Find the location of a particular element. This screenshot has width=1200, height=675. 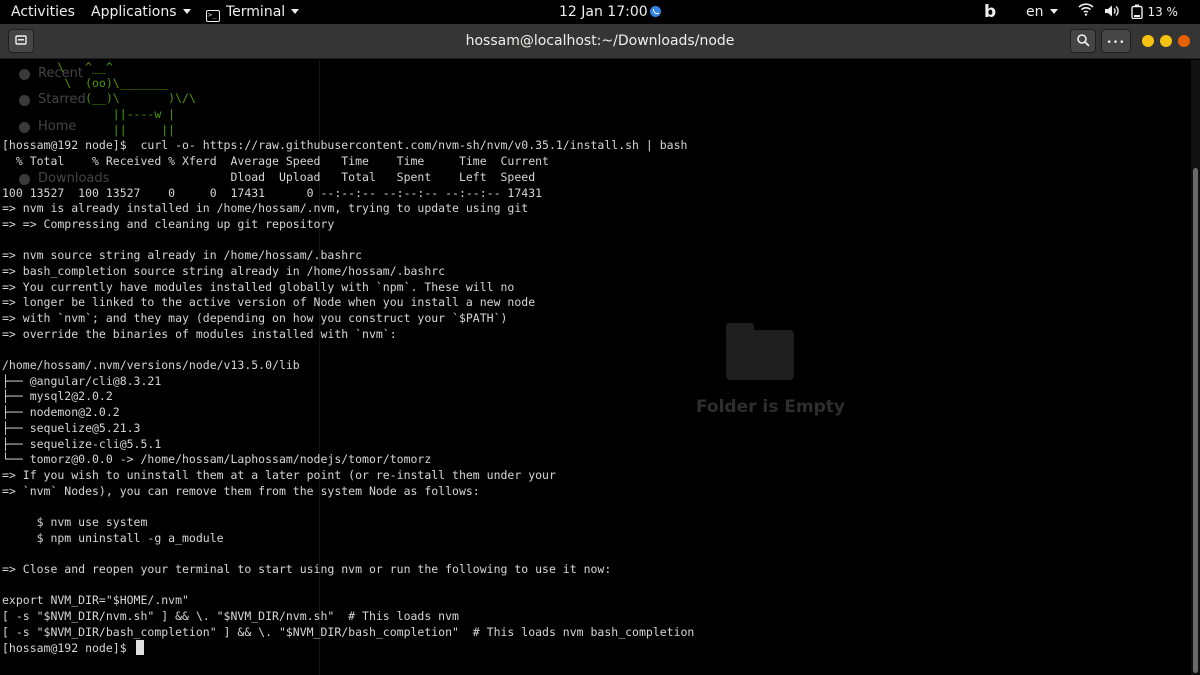

menu-button: ••• is located at coordinates (1116, 41).